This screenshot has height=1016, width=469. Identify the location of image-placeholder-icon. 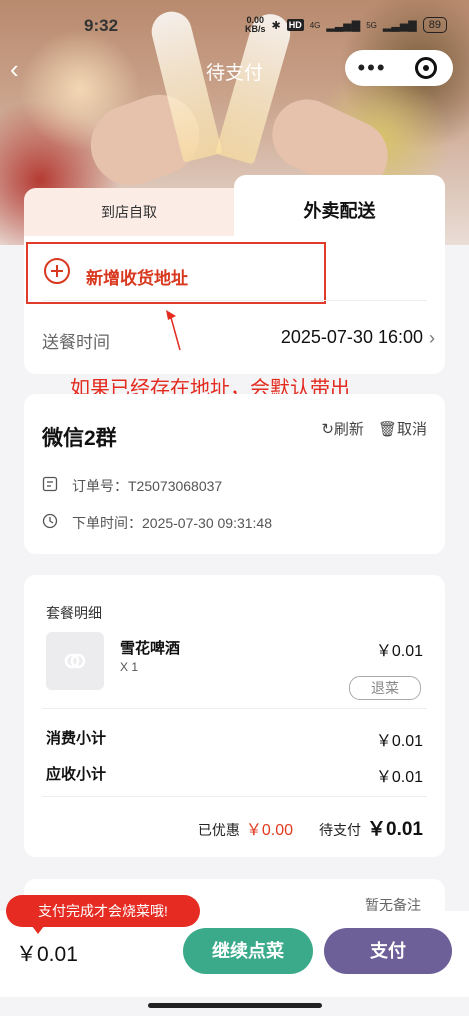
(75, 661).